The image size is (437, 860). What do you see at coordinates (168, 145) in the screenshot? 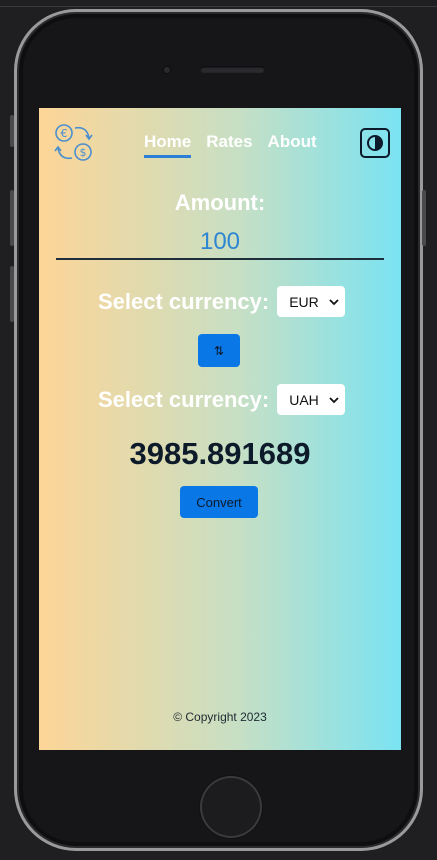
I see `nav-home: Home` at bounding box center [168, 145].